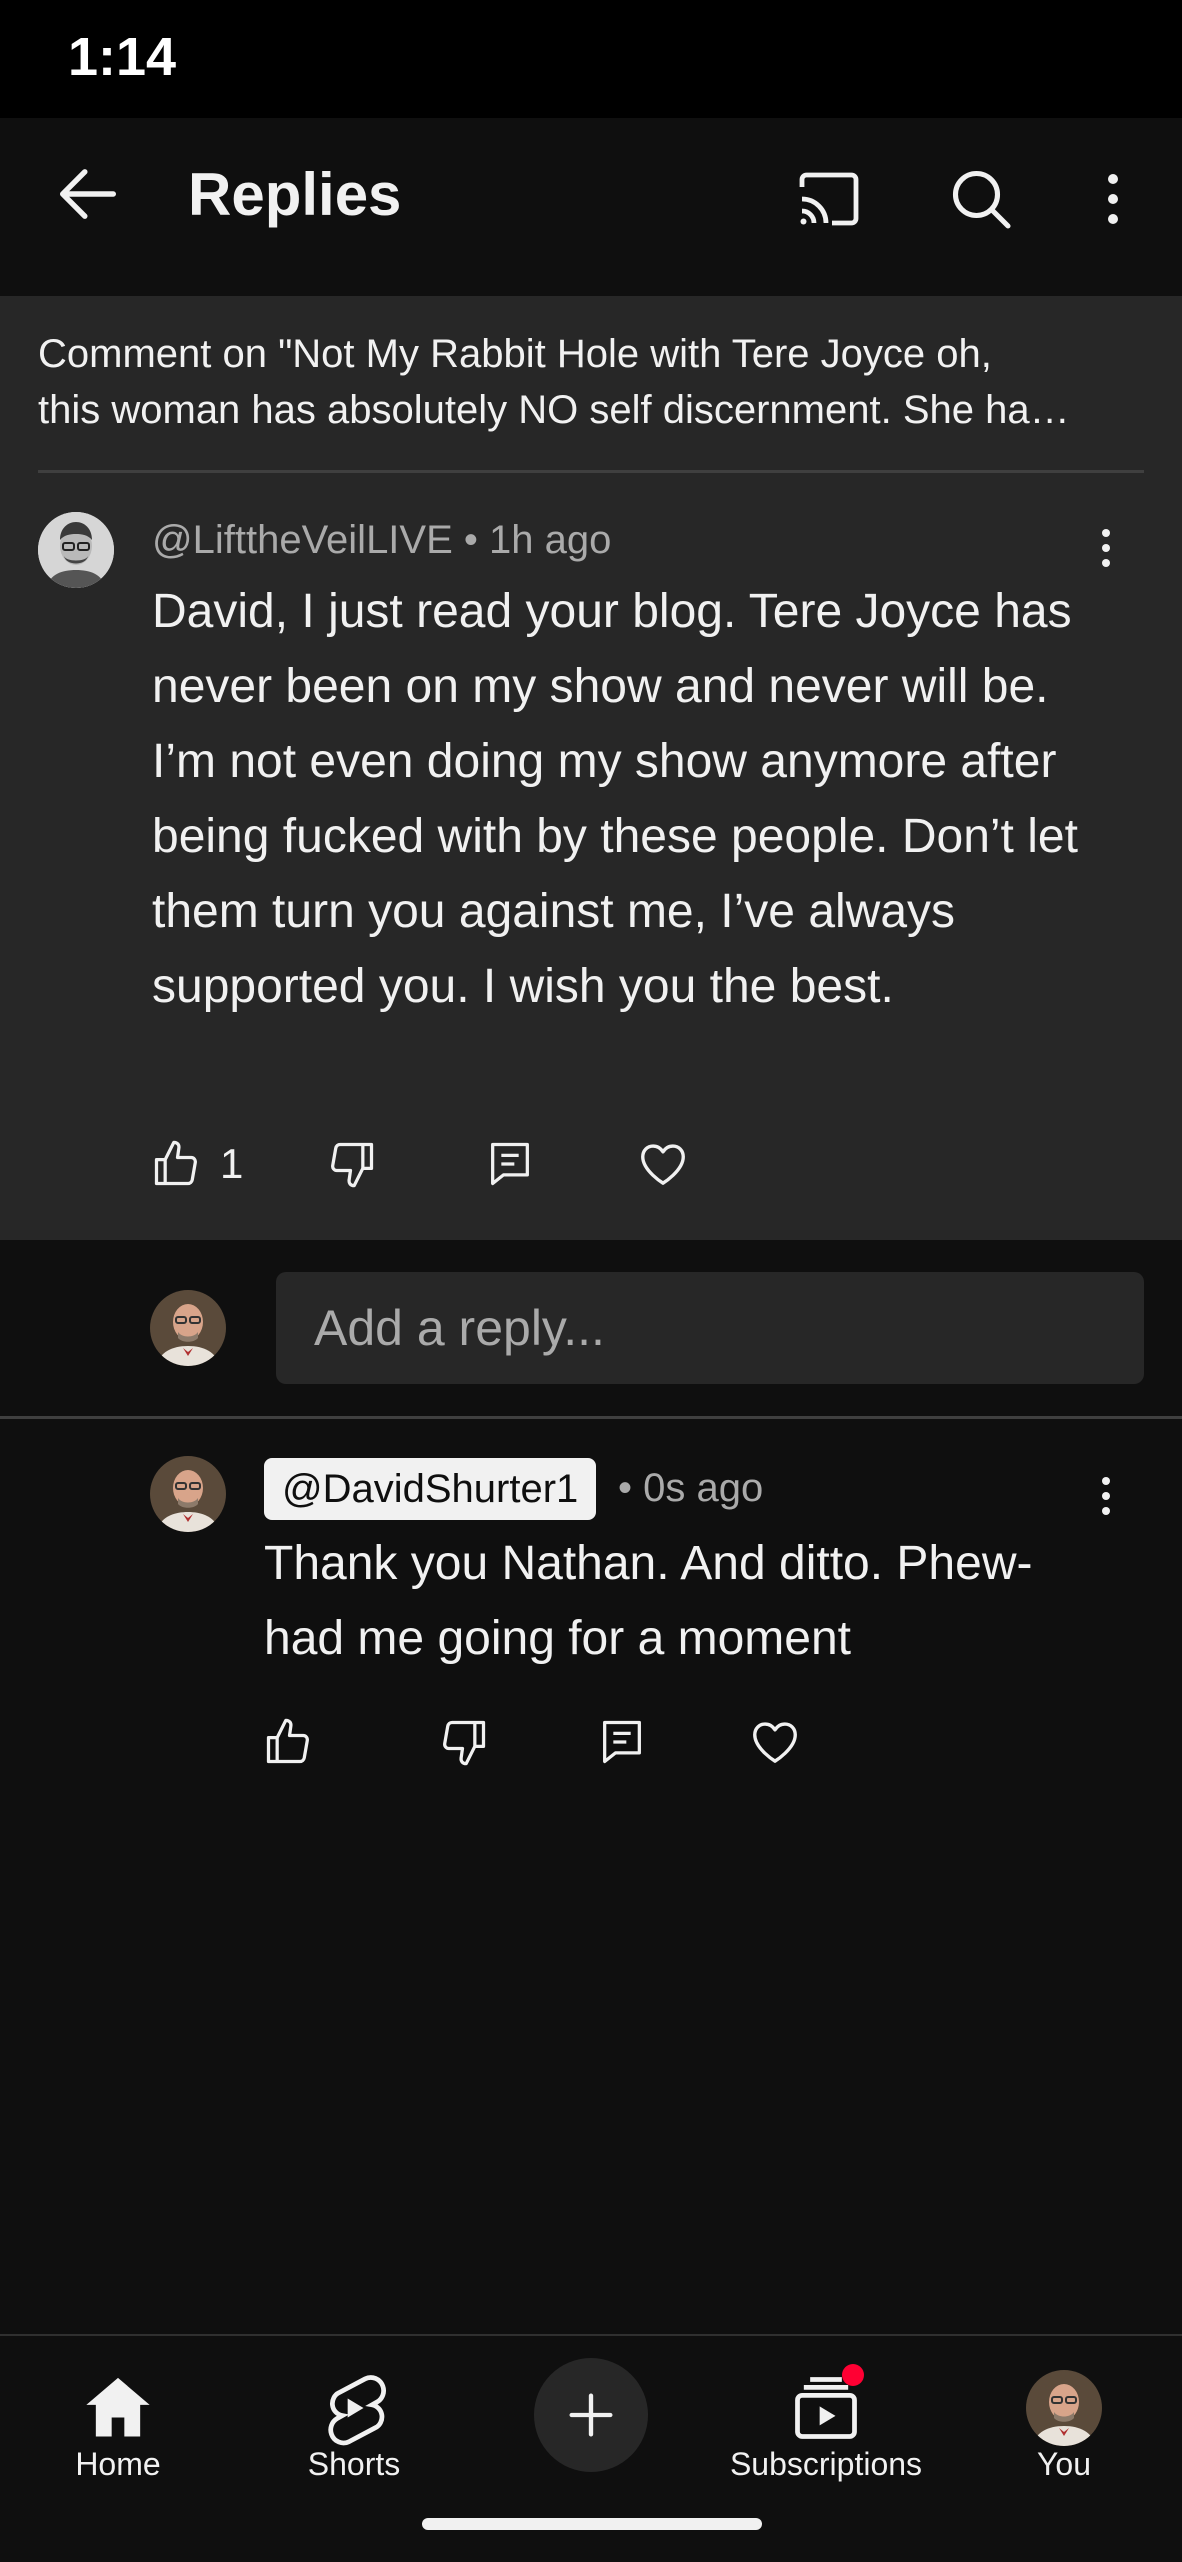 This screenshot has width=1182, height=2562. I want to click on shorts-icon, so click(357, 2410).